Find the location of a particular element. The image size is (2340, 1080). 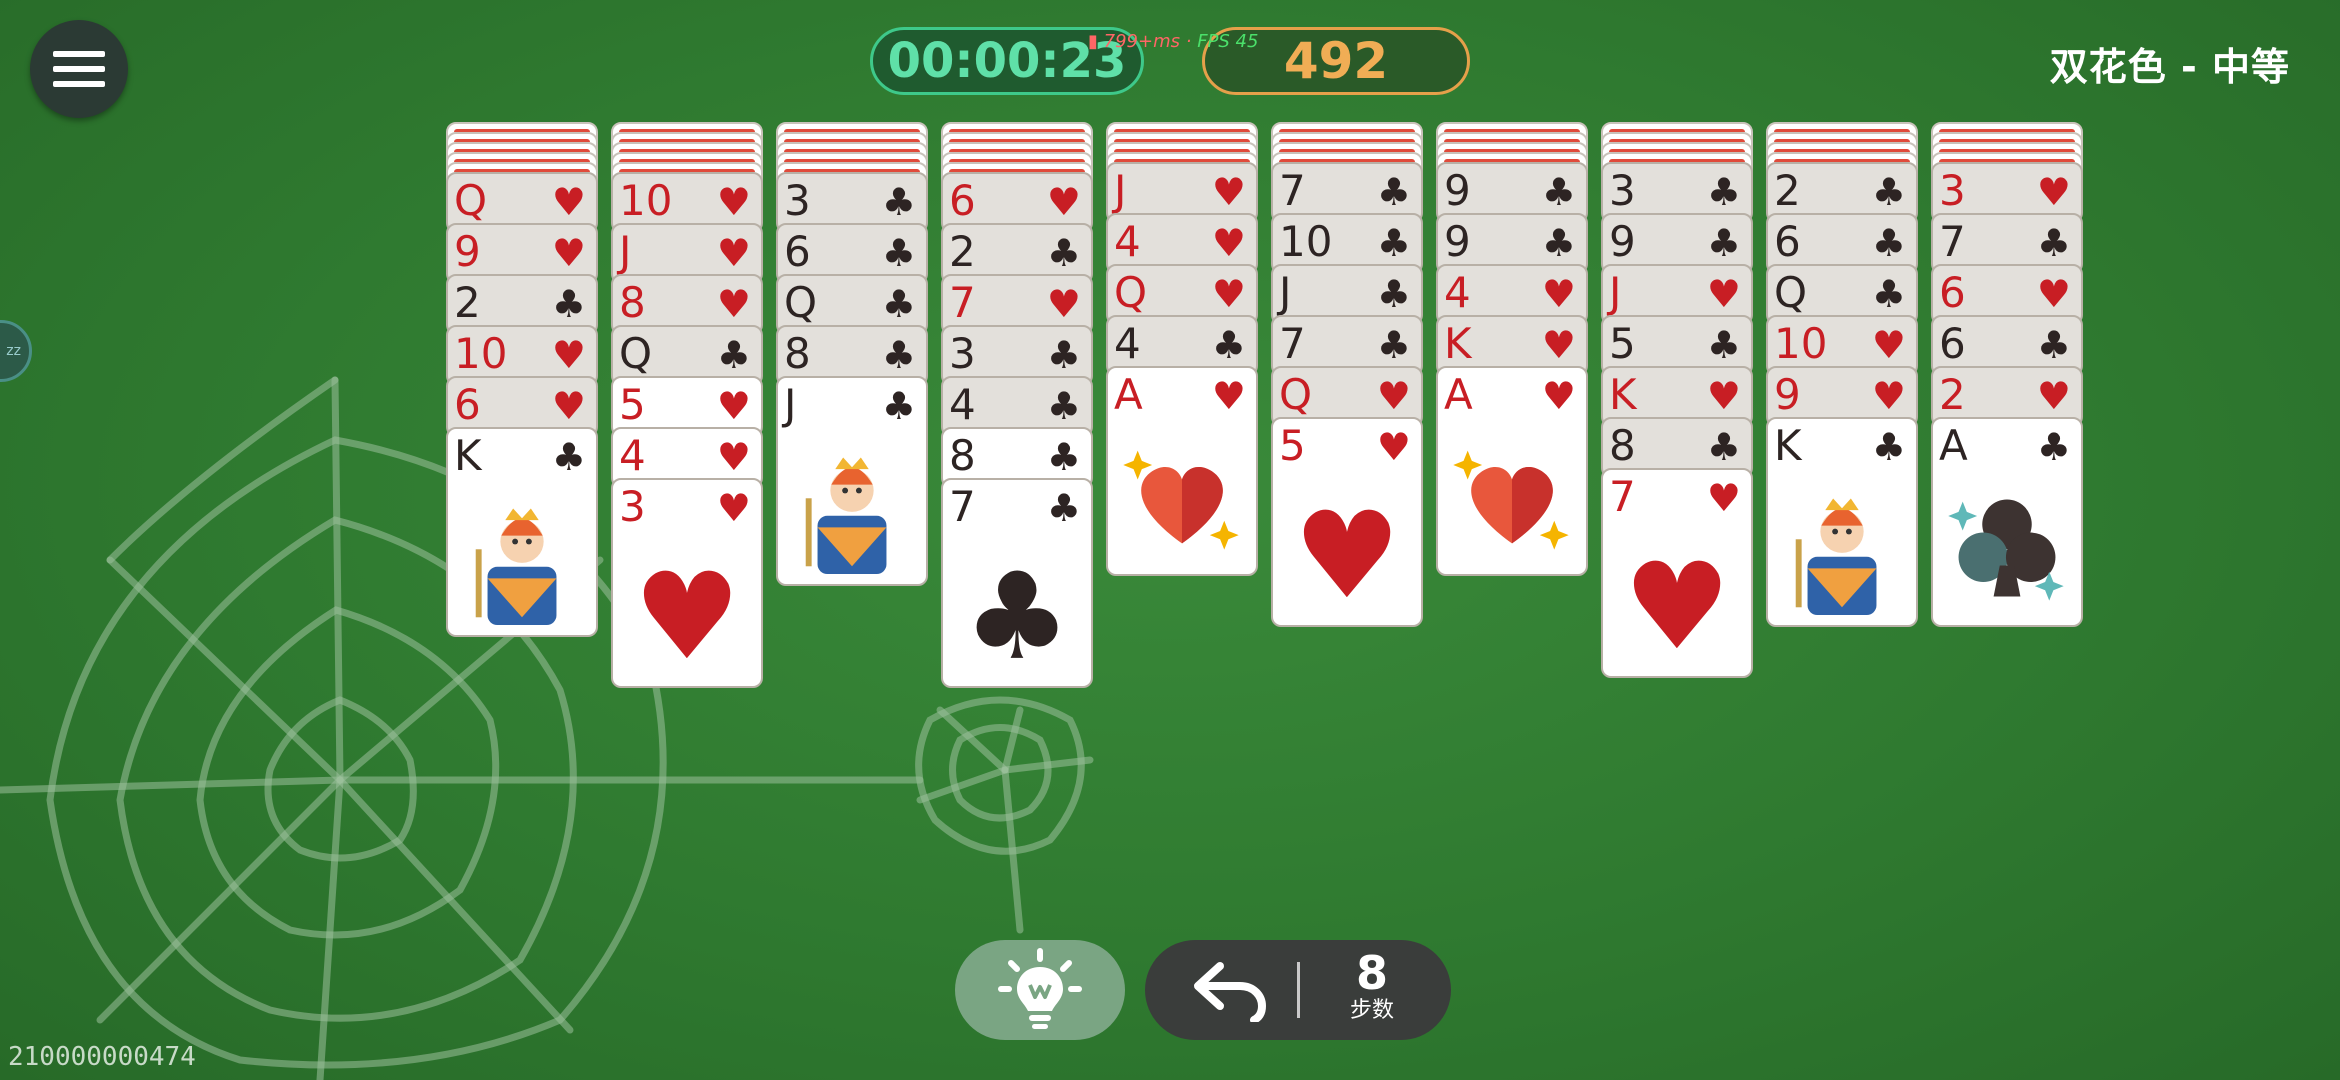

club-pip-icon: ♣ is located at coordinates (1017, 617).